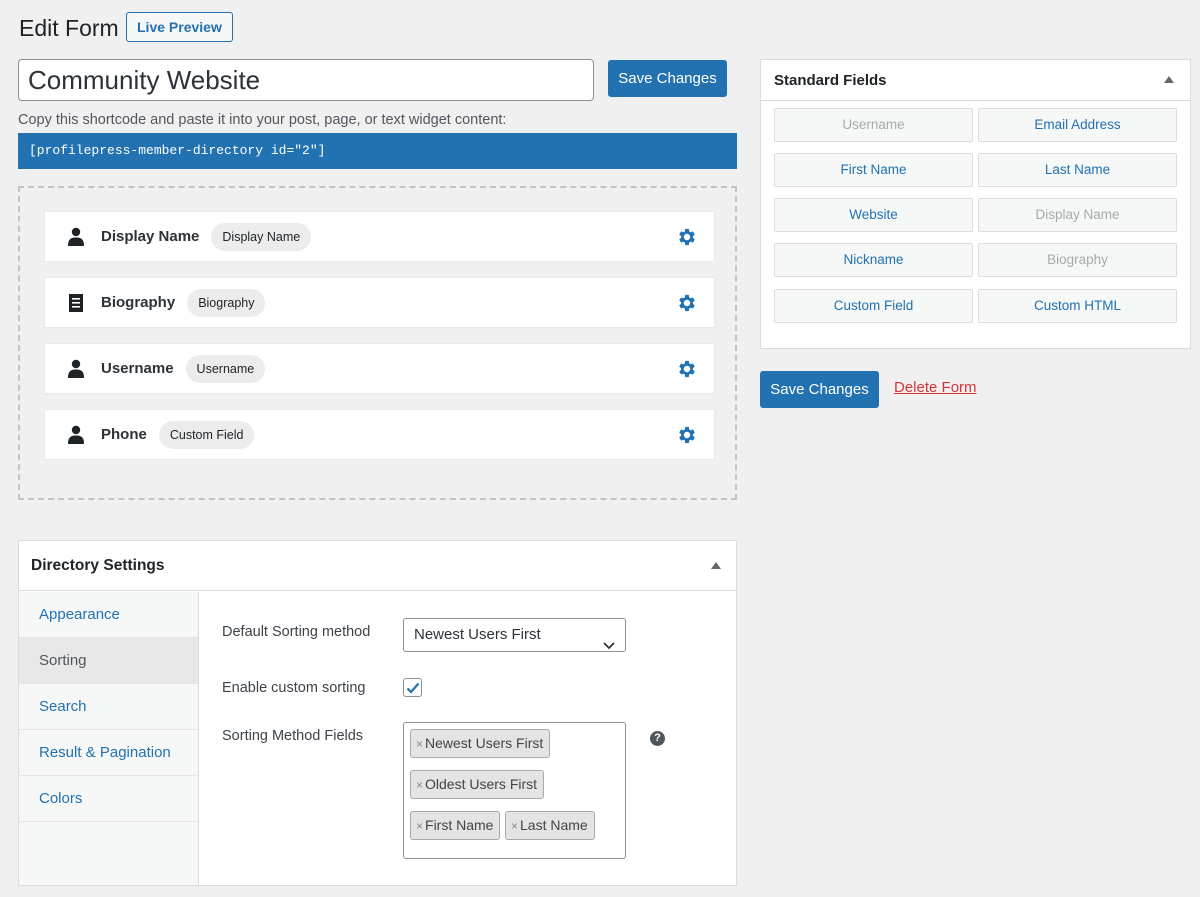 The image size is (1200, 897). I want to click on checkmark-icon, so click(413, 690).